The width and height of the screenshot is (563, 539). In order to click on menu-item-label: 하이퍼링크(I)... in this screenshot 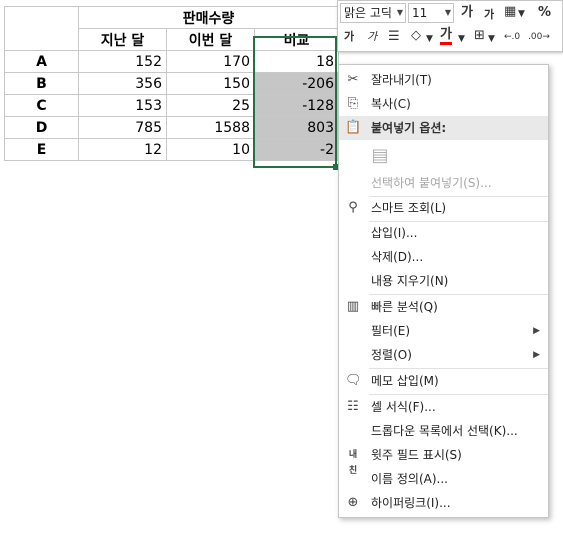, I will do `click(411, 503)`.